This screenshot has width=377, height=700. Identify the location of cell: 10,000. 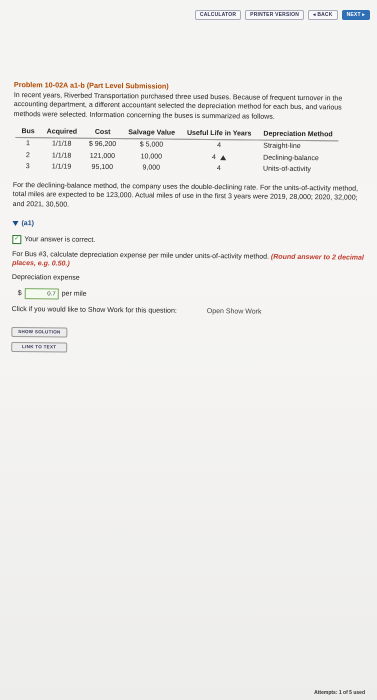
(151, 157).